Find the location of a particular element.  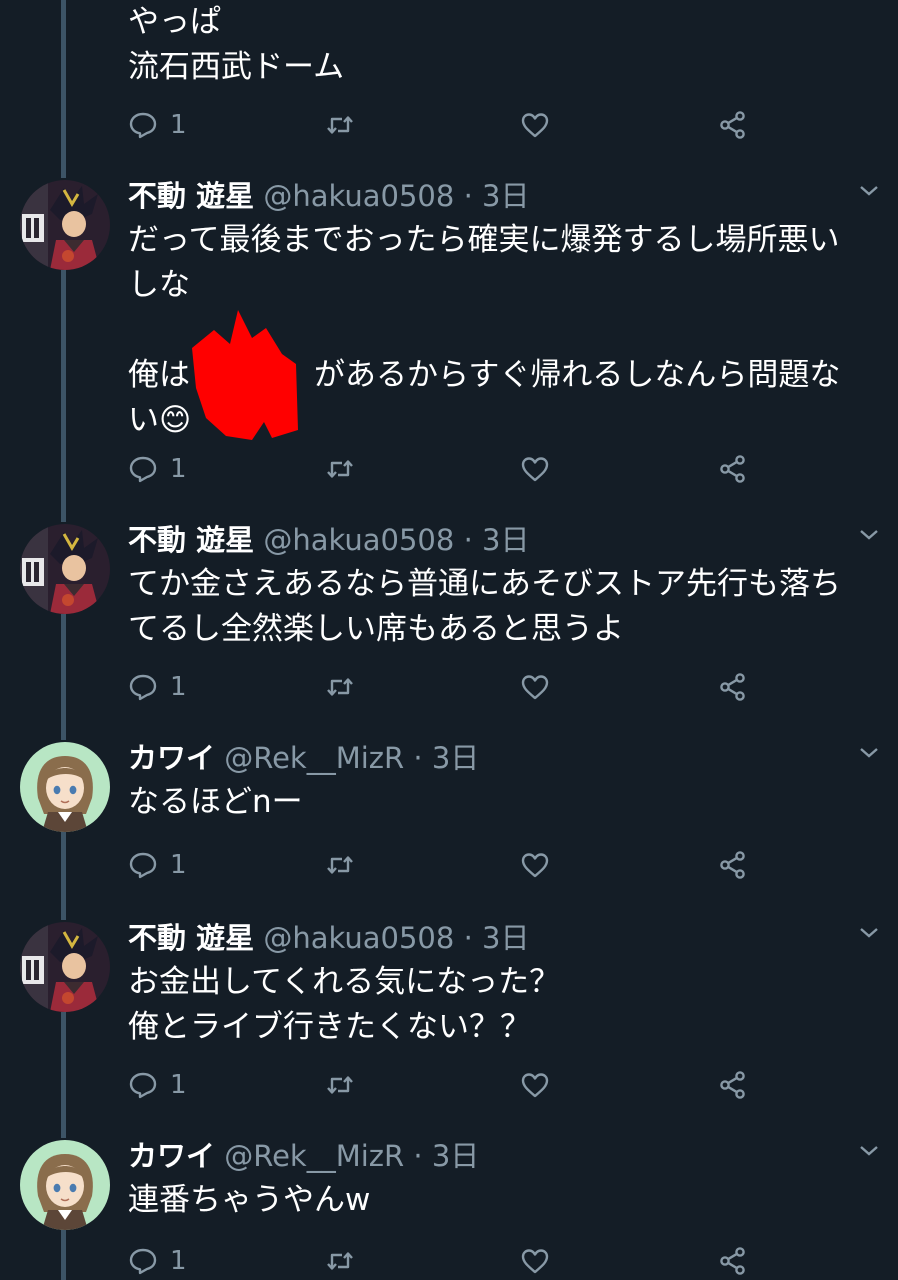

tweet-text: 連番ちゃうやんw is located at coordinates (249, 1200).